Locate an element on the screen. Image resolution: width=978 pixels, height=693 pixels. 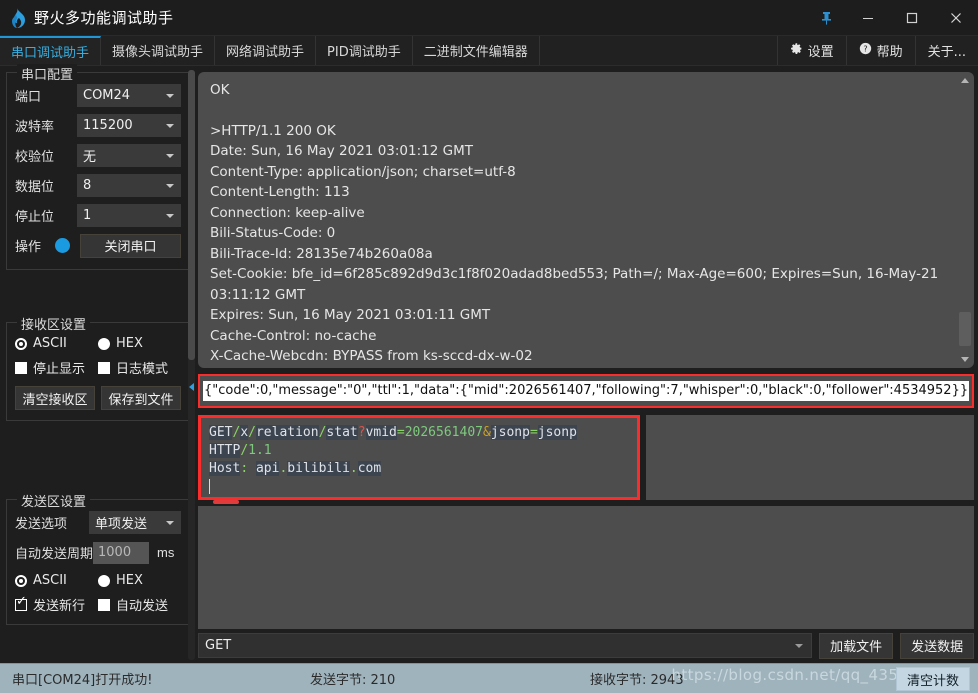
recv-ascii-option: ASCII is located at coordinates (56, 343).